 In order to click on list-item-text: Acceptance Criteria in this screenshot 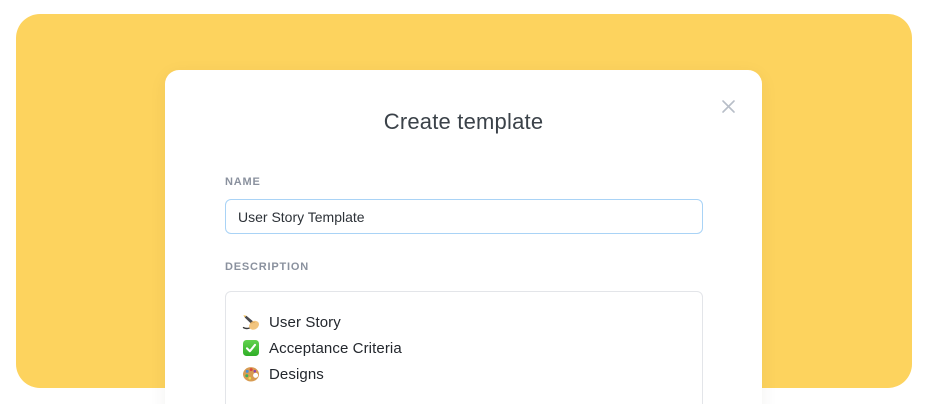, I will do `click(335, 348)`.